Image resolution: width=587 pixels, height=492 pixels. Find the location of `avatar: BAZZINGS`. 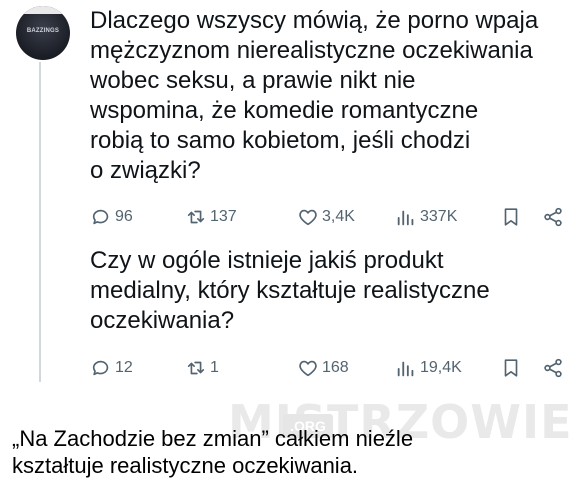

avatar: BAZZINGS is located at coordinates (43, 33).